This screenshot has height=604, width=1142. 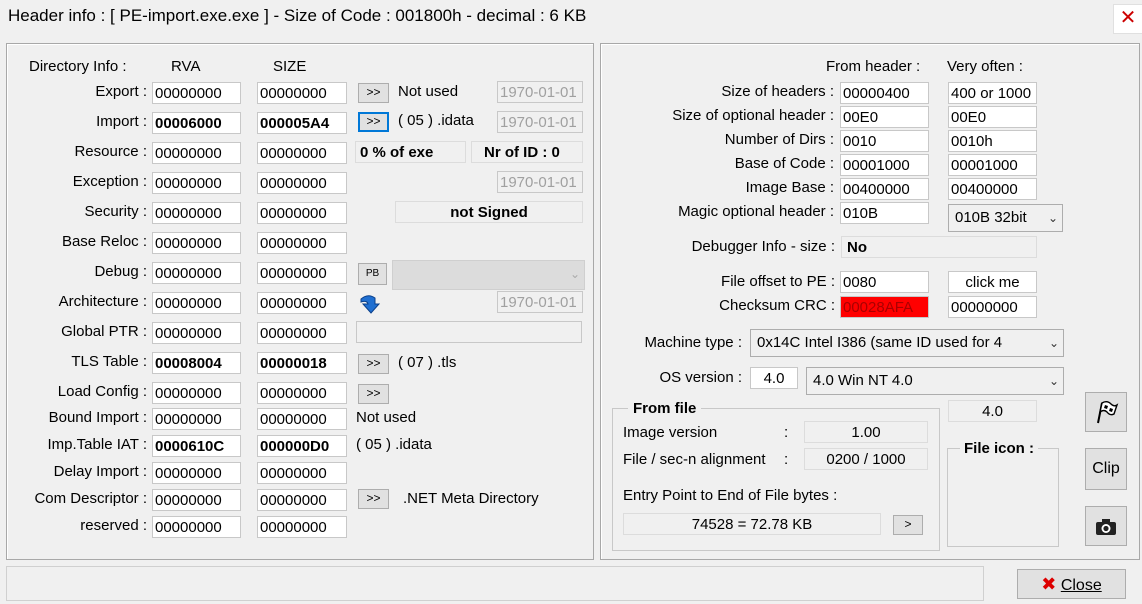 What do you see at coordinates (369, 304) in the screenshot?
I see `arrow-down-icon` at bounding box center [369, 304].